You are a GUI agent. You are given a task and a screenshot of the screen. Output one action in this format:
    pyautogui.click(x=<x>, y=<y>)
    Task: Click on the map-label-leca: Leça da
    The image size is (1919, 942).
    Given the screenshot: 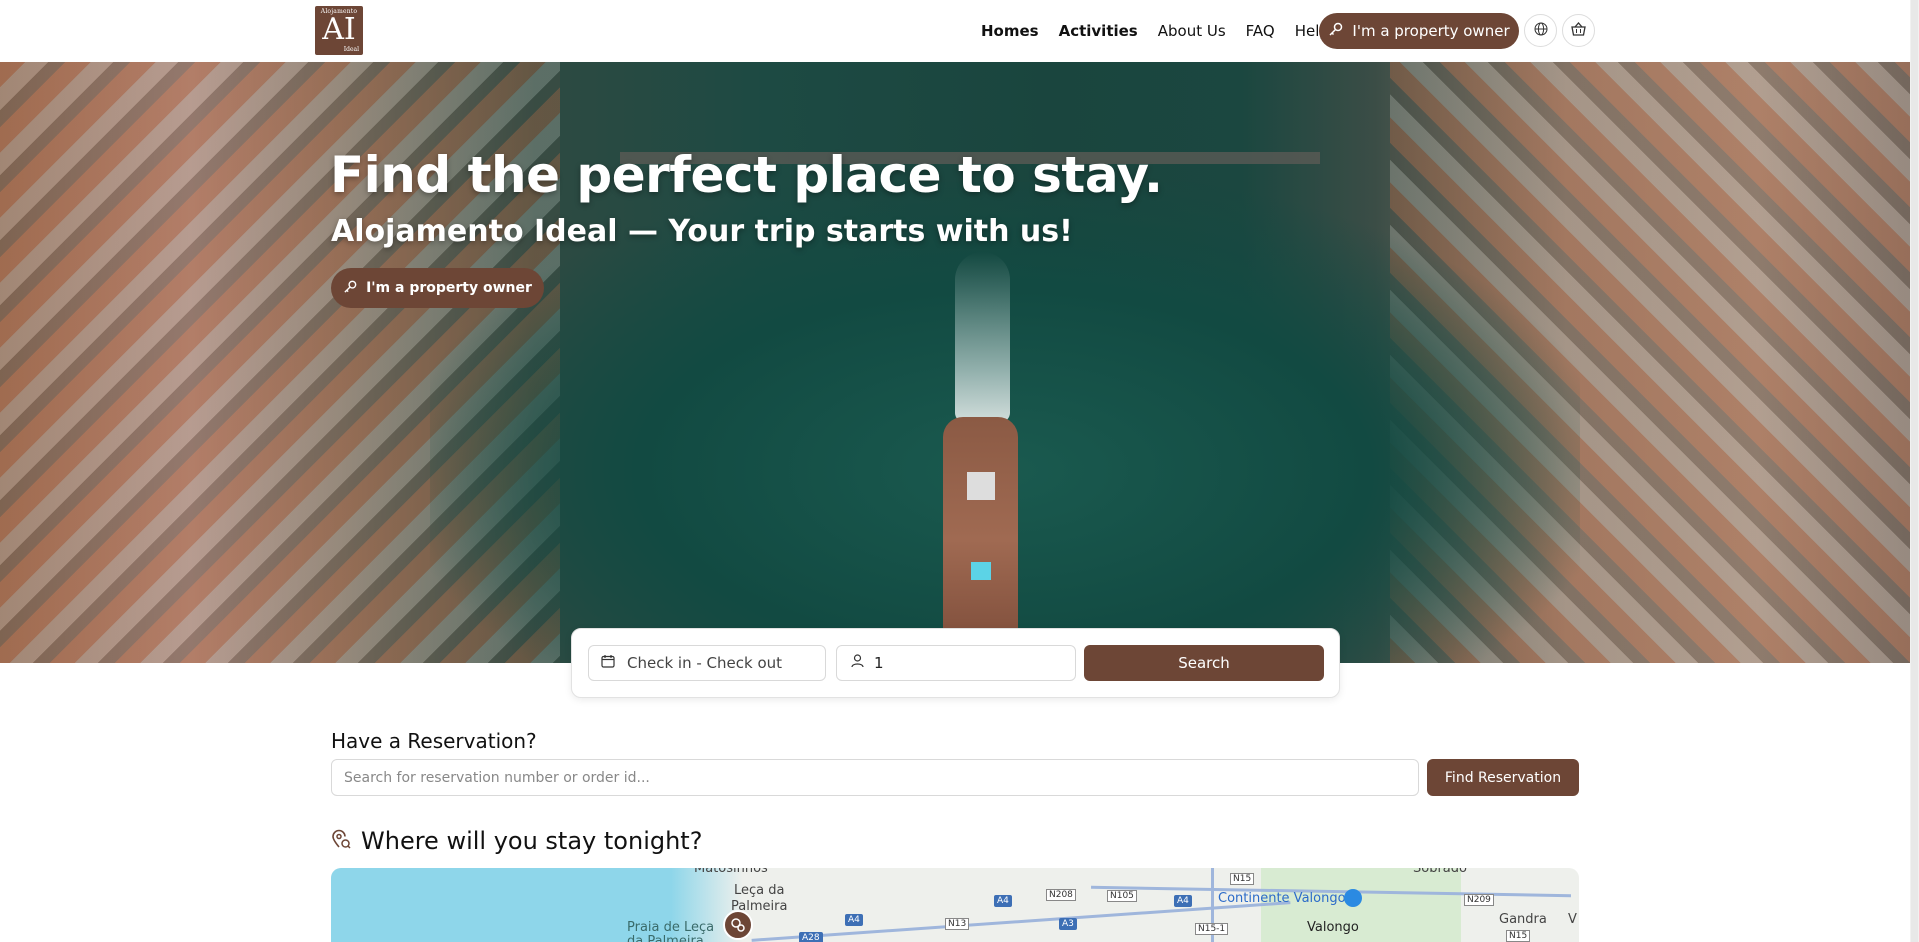 What is the action you would take?
    pyautogui.click(x=759, y=890)
    